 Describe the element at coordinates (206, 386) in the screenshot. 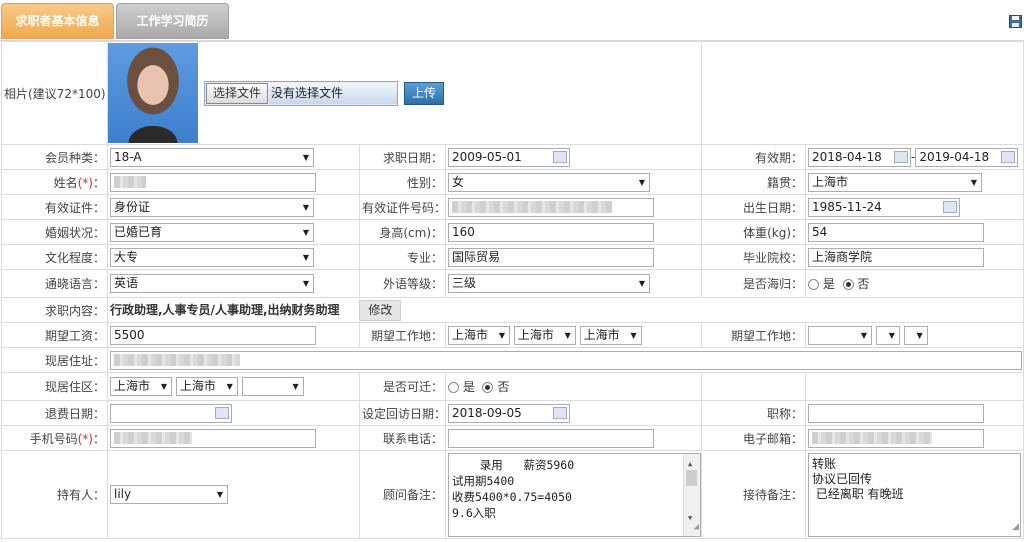

I see `area-city-select: 上海市 ▼` at that location.